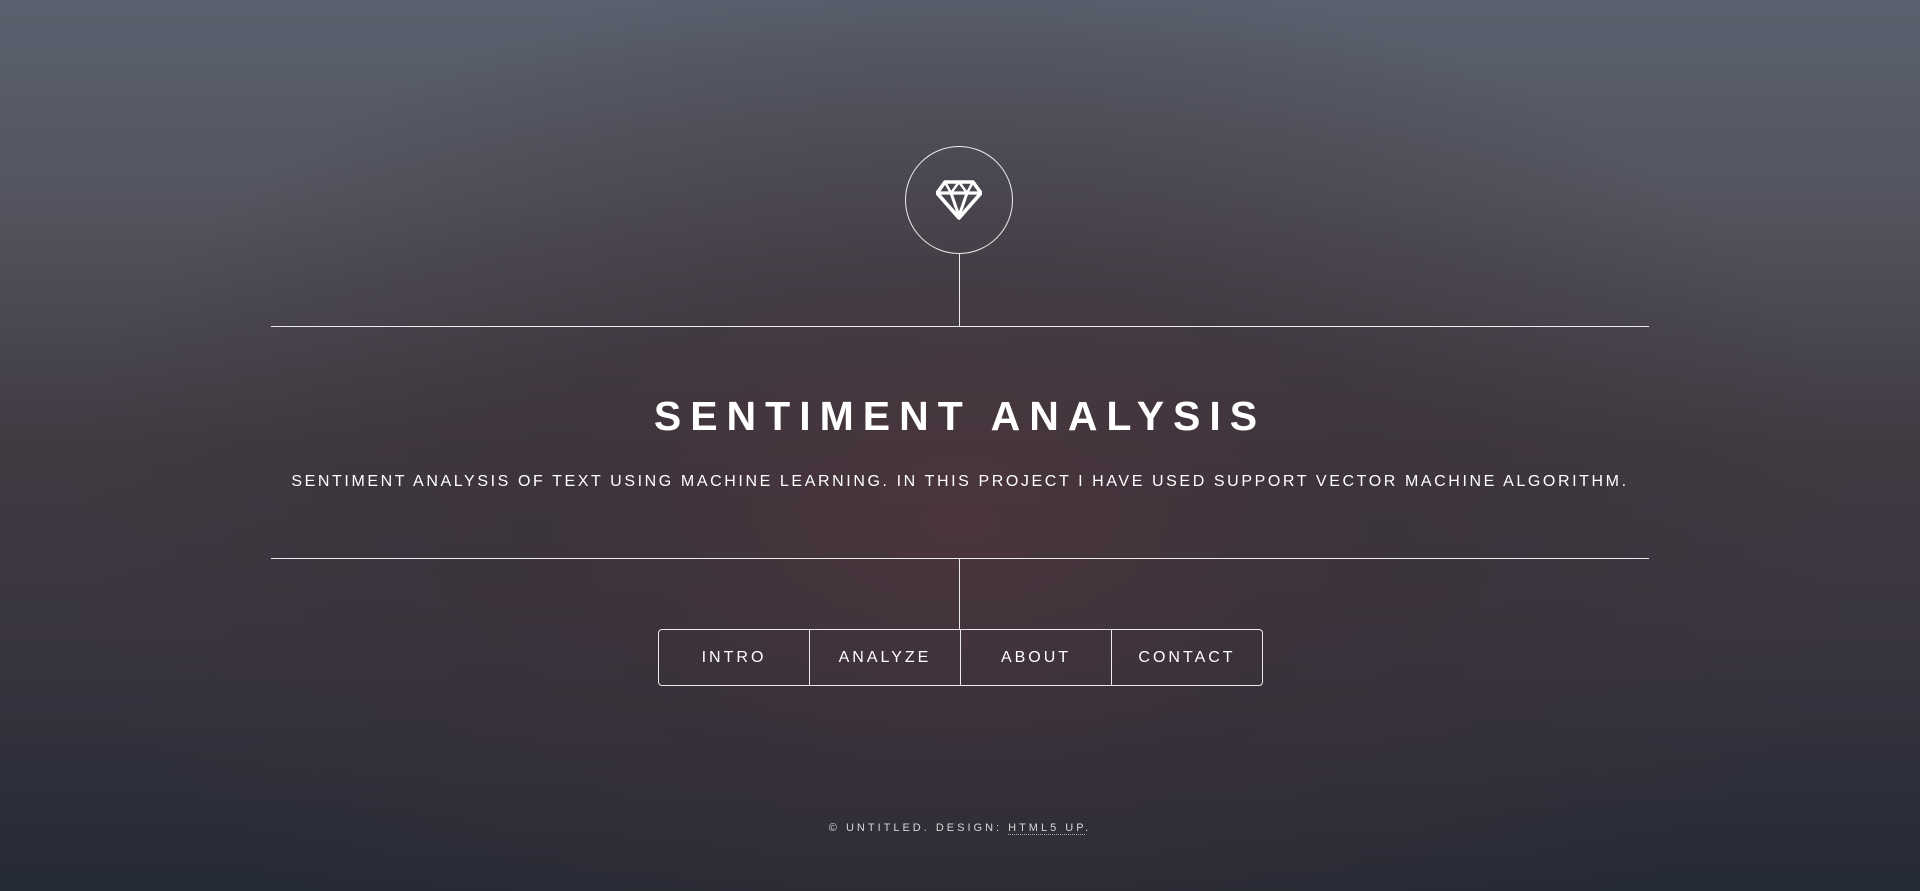  What do you see at coordinates (959, 290) in the screenshot?
I see `connector-line-top` at bounding box center [959, 290].